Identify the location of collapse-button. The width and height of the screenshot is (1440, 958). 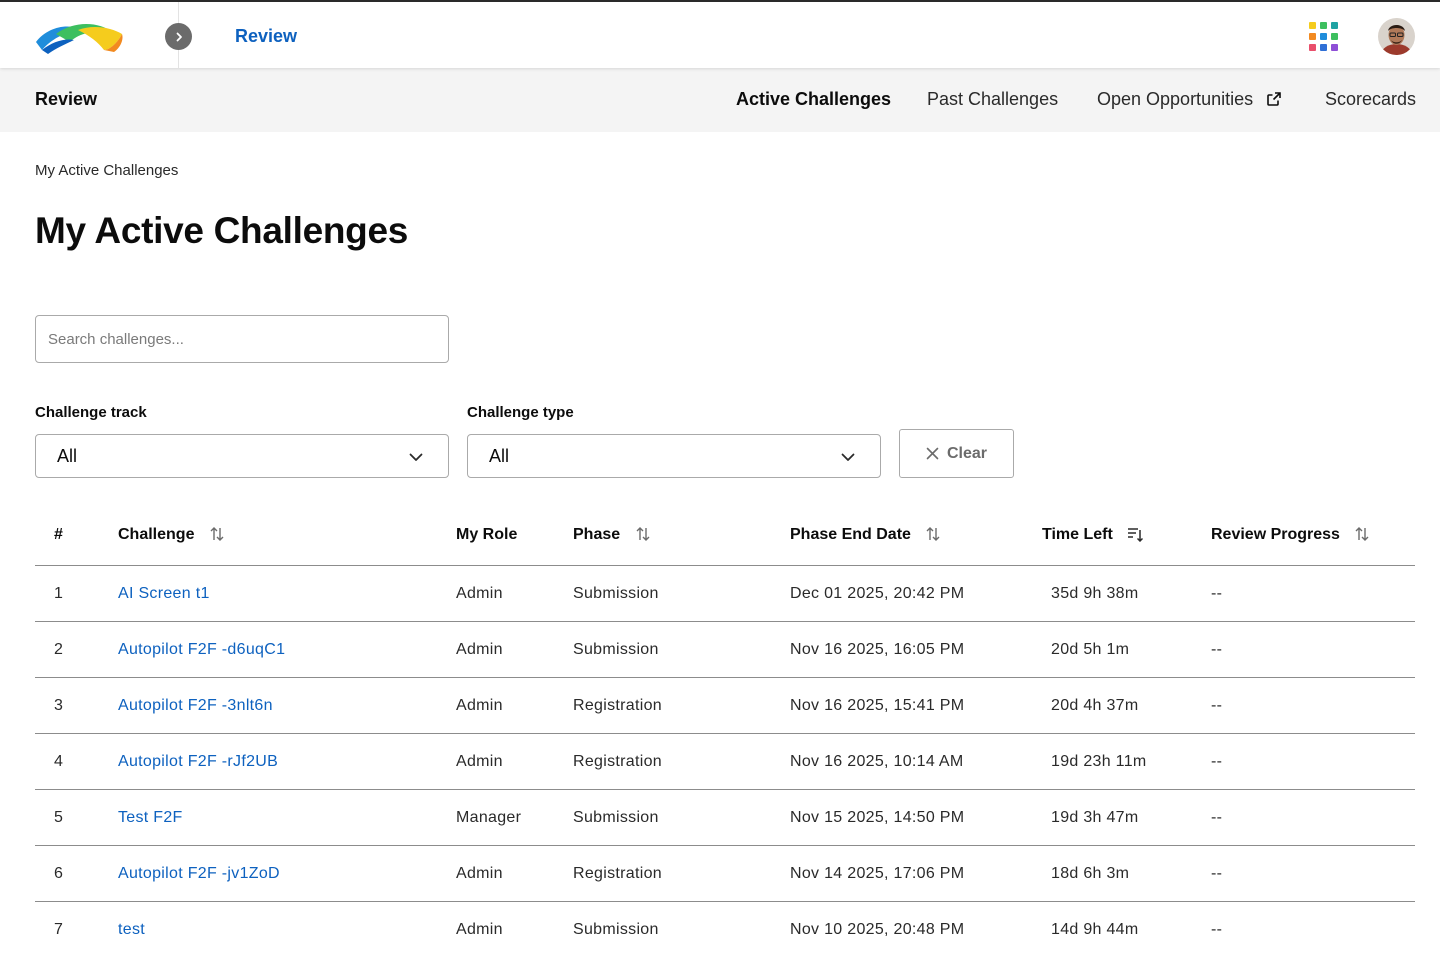
(178, 36).